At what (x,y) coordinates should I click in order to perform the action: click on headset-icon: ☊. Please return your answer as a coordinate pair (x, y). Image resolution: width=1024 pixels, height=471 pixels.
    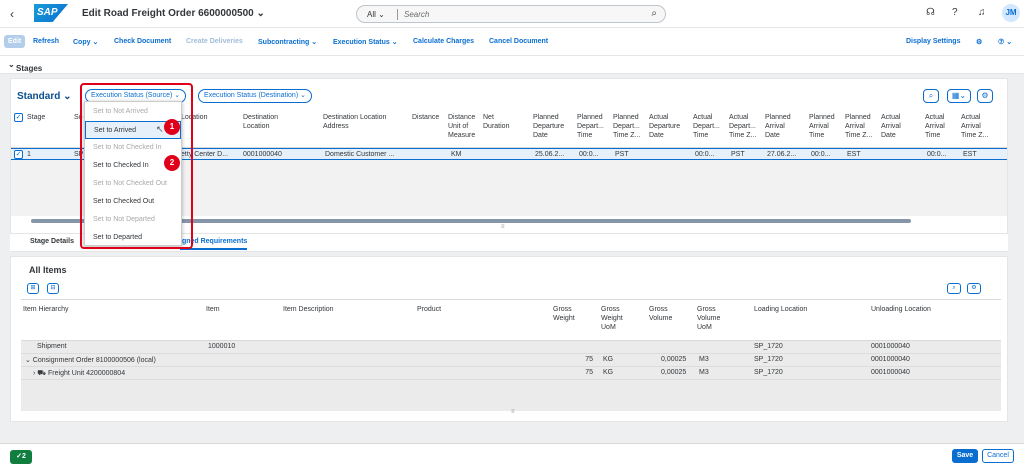
    Looking at the image, I should click on (930, 12).